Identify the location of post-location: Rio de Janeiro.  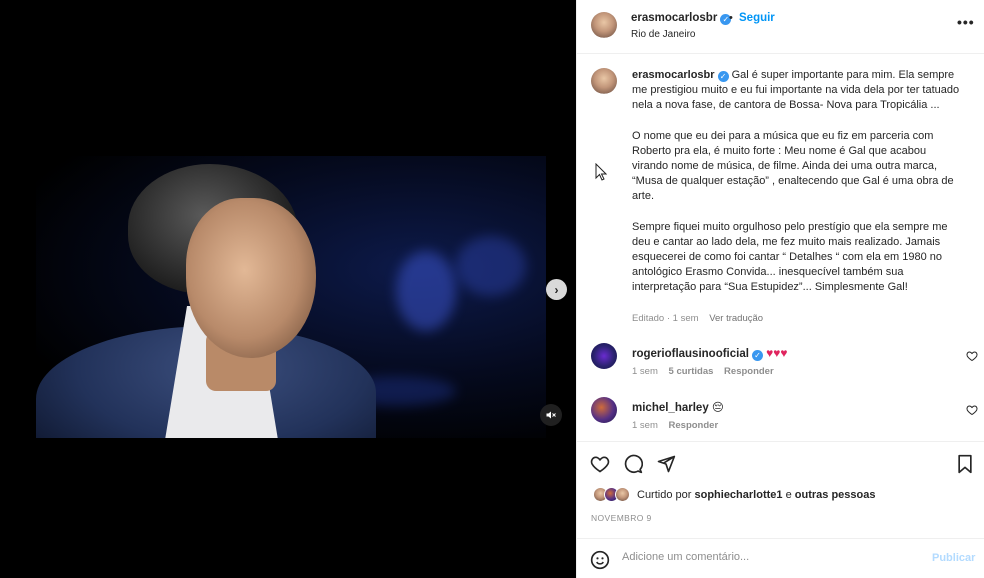
(663, 34).